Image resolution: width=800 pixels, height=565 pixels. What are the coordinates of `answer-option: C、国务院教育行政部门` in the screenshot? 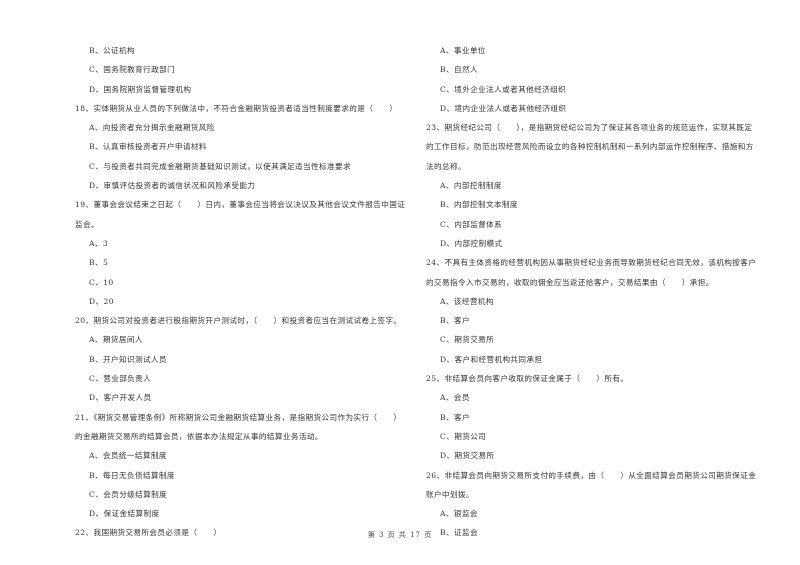 It's located at (132, 70).